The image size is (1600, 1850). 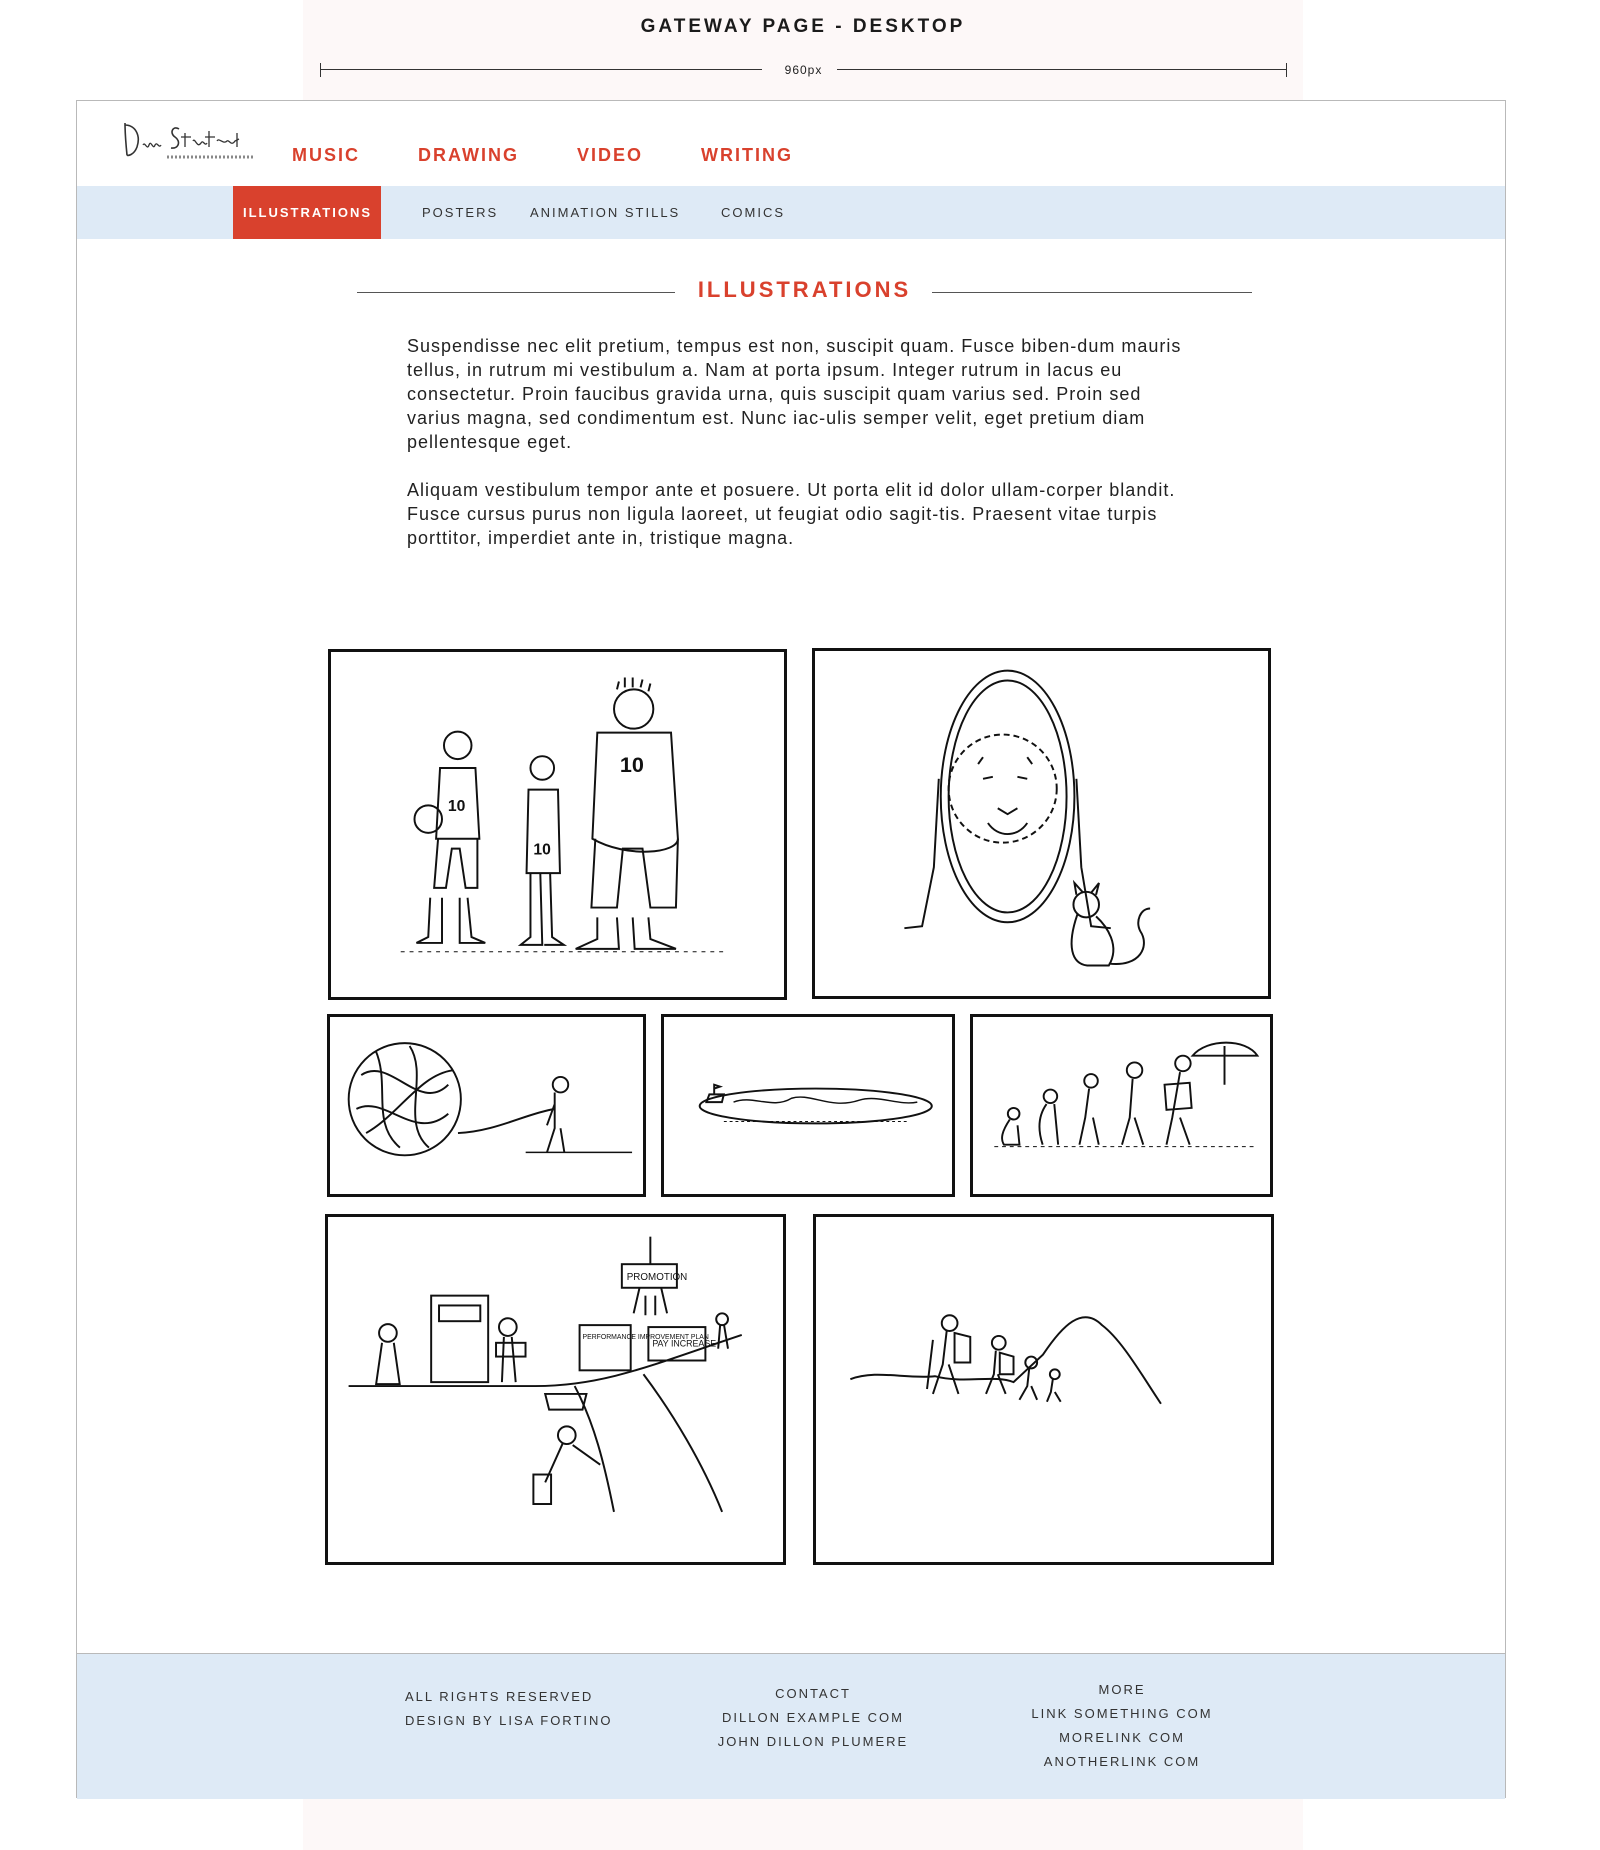 I want to click on nav-drawing: DRAWING, so click(x=468, y=155).